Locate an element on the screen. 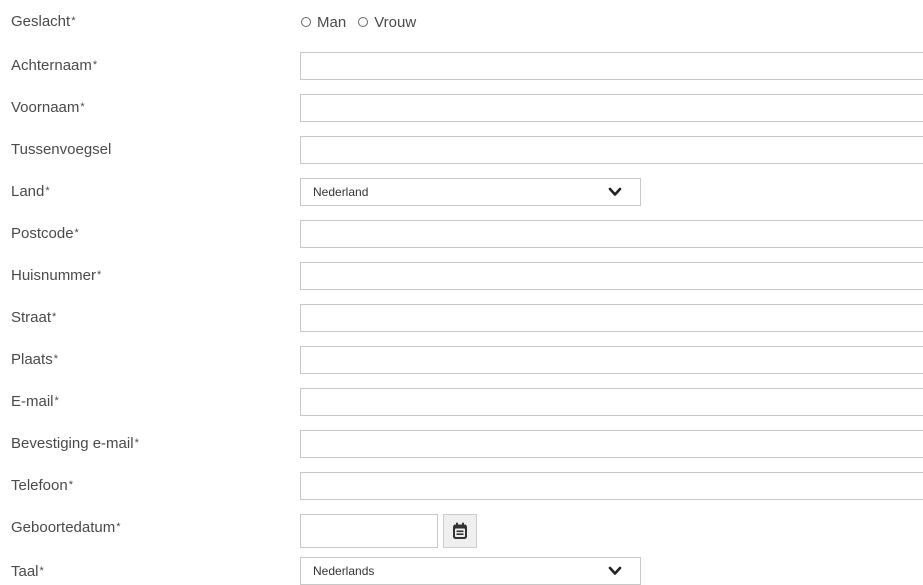 This screenshot has width=923, height=585. straat-label: Straat* is located at coordinates (33, 318).